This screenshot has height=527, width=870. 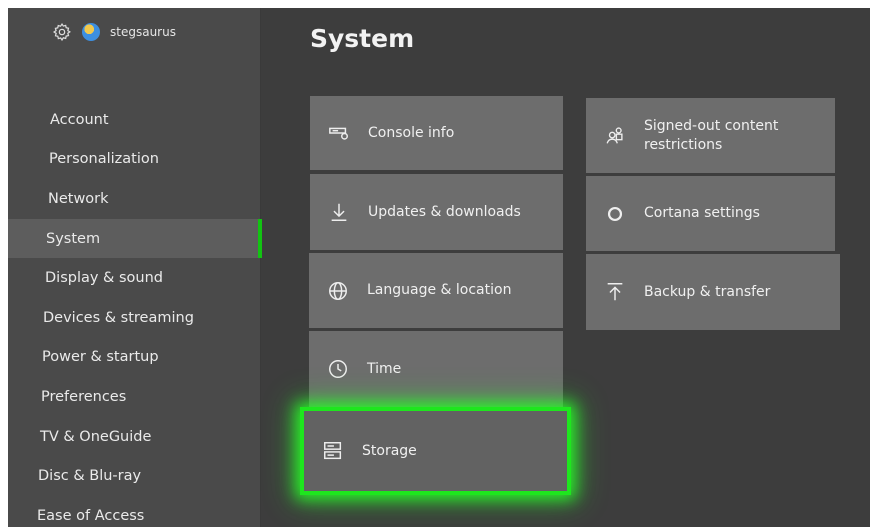 What do you see at coordinates (333, 451) in the screenshot?
I see `storage-icon` at bounding box center [333, 451].